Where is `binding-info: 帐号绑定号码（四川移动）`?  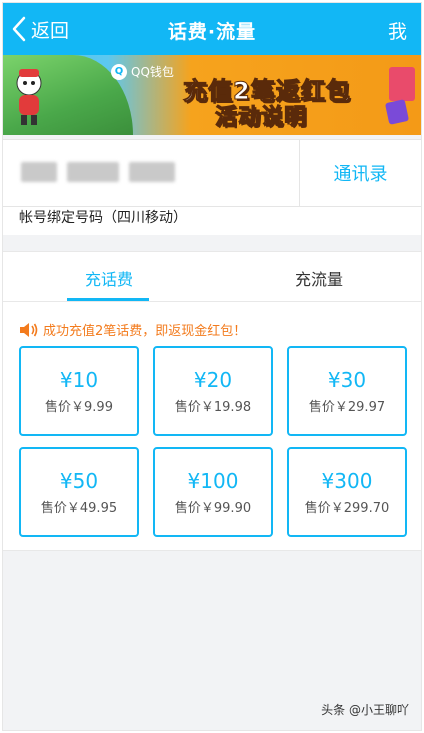
binding-info: 帐号绑定号码（四川移动） is located at coordinates (212, 221).